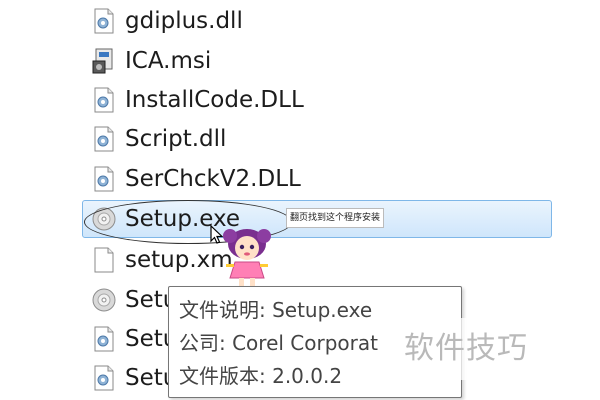 The width and height of the screenshot is (600, 400). What do you see at coordinates (317, 61) in the screenshot?
I see `file-row-ica-msi: ICA.msi` at bounding box center [317, 61].